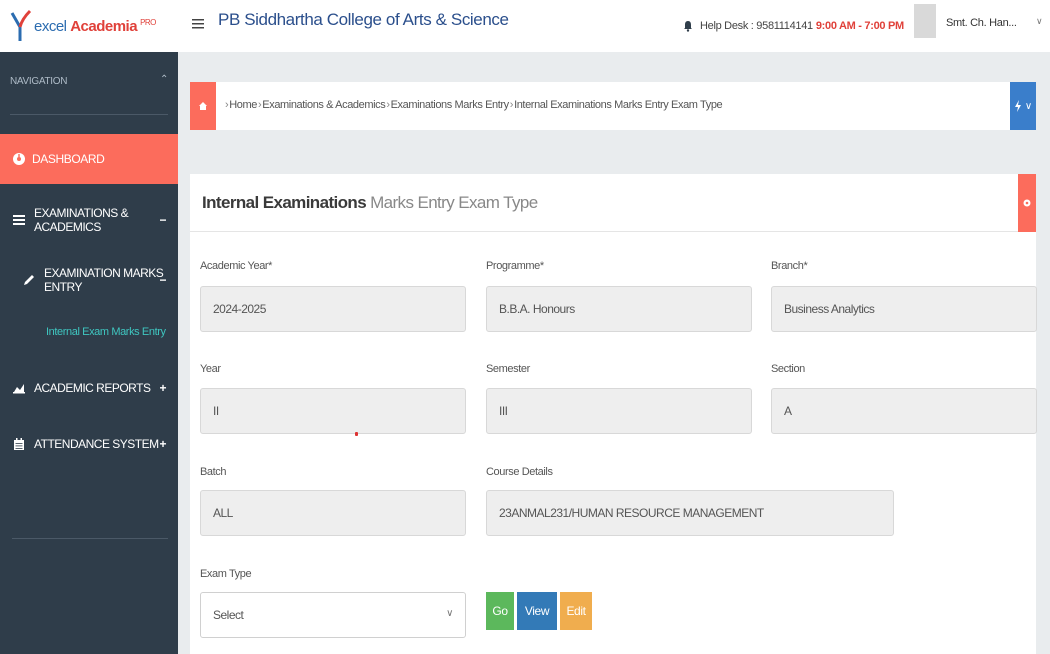 The image size is (1050, 654). What do you see at coordinates (688, 26) in the screenshot?
I see `bell-icon` at bounding box center [688, 26].